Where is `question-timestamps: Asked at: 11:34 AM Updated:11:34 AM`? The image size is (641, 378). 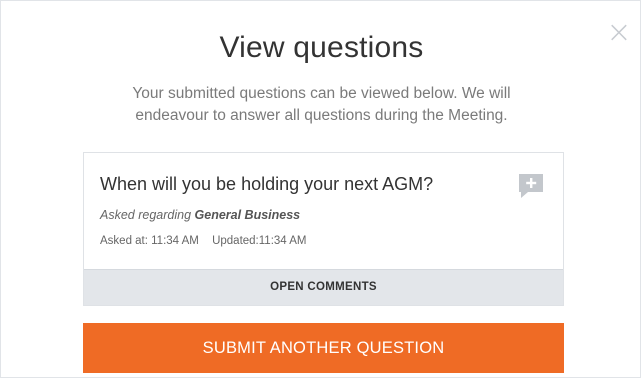 question-timestamps: Asked at: 11:34 AM Updated:11:34 AM is located at coordinates (208, 241).